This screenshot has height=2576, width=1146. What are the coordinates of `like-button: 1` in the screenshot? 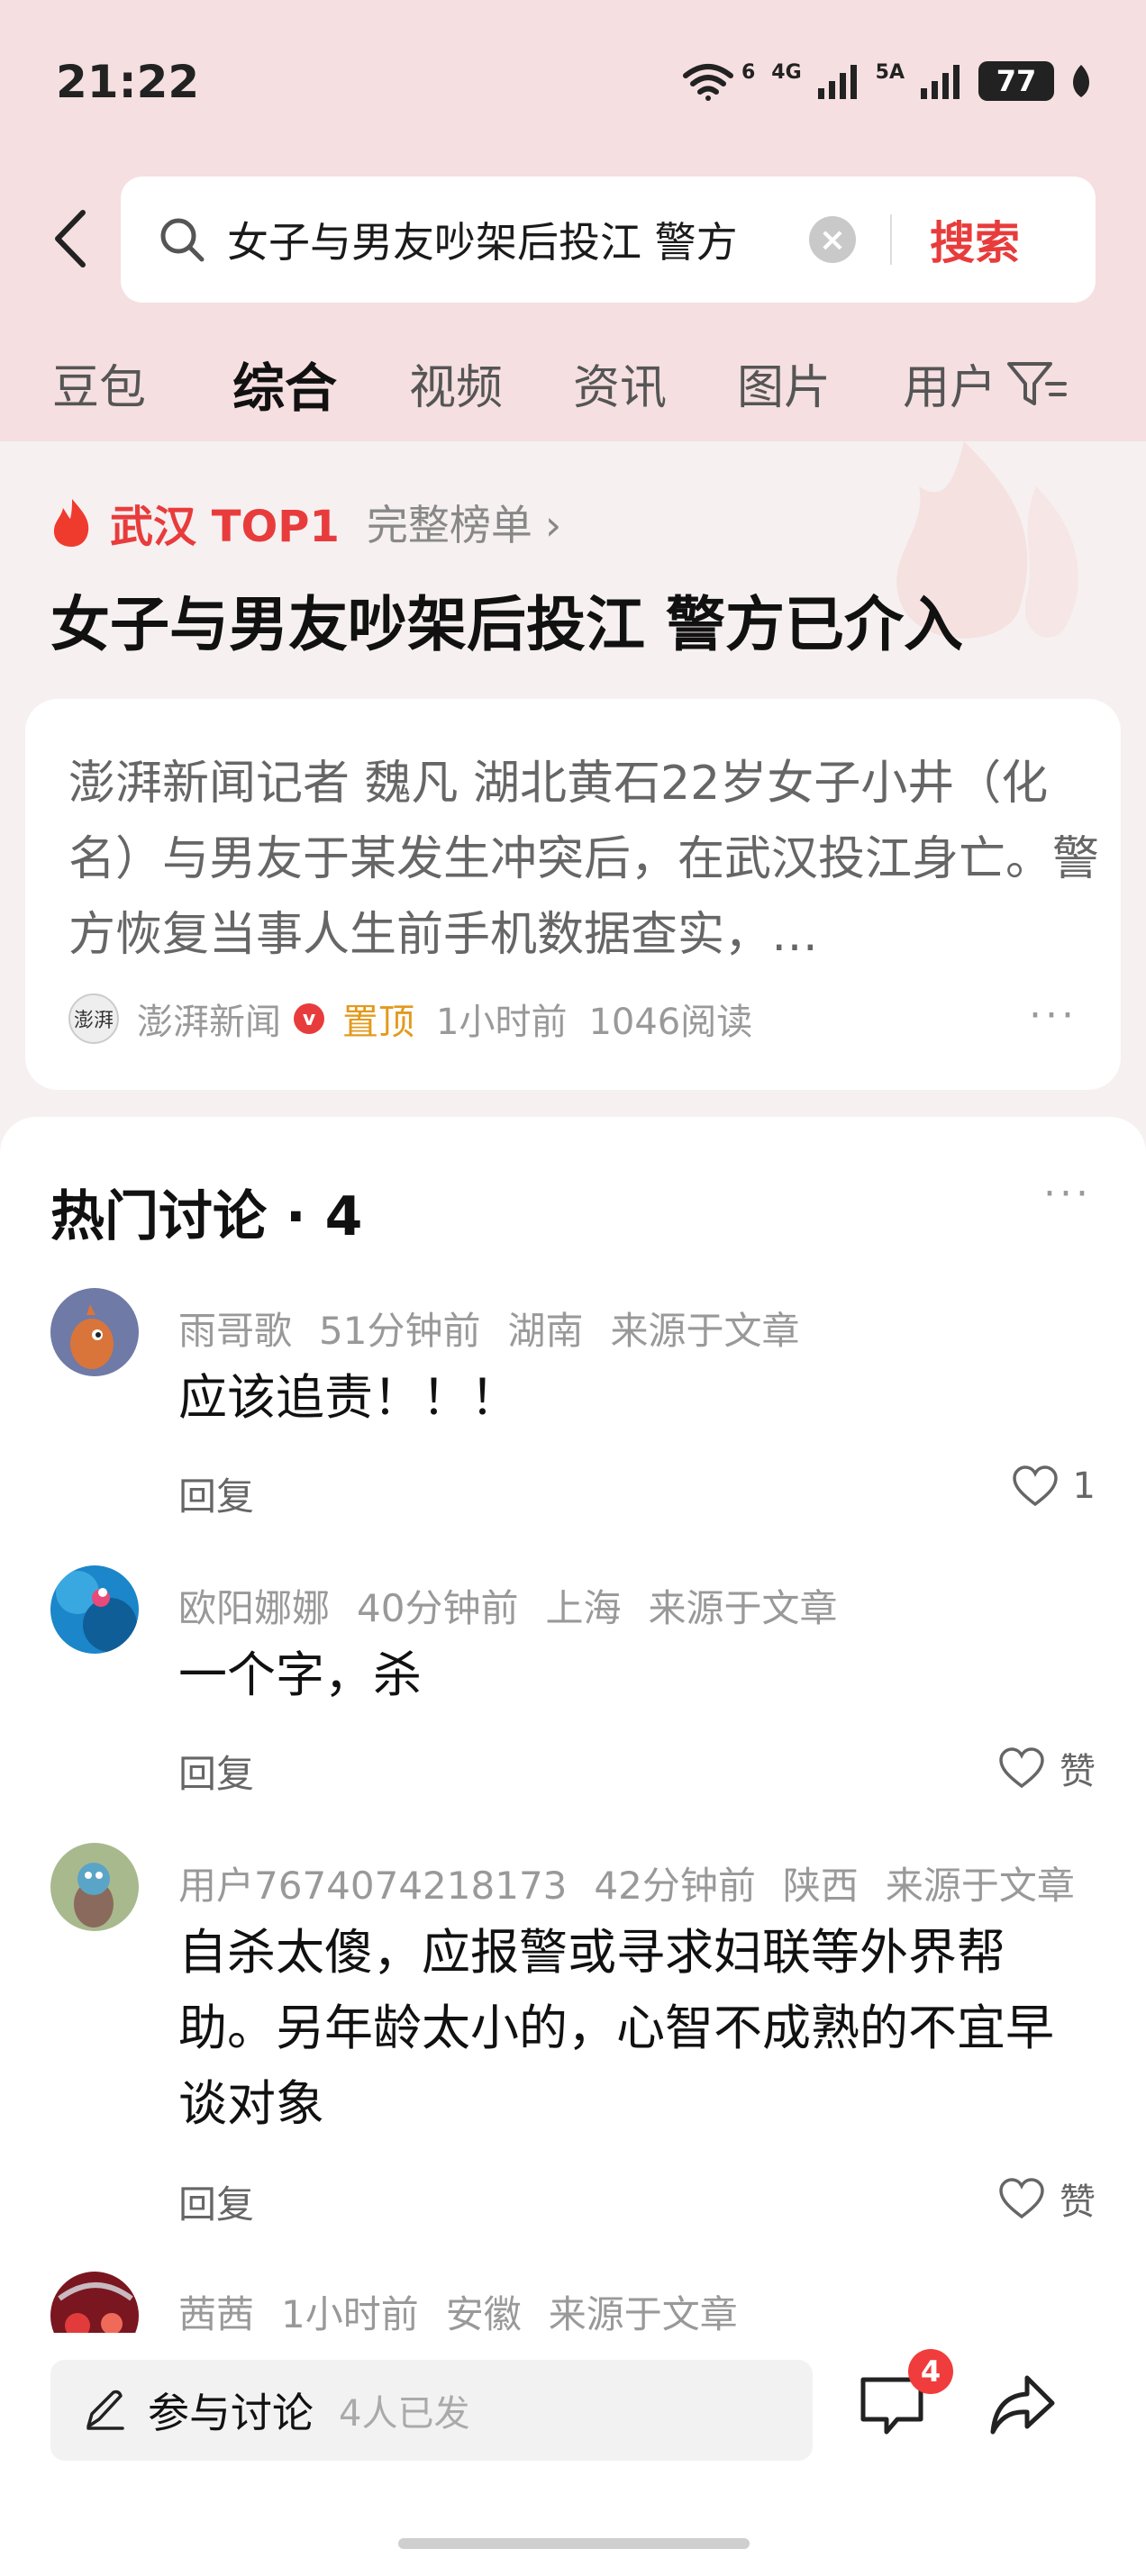 It's located at (1054, 1486).